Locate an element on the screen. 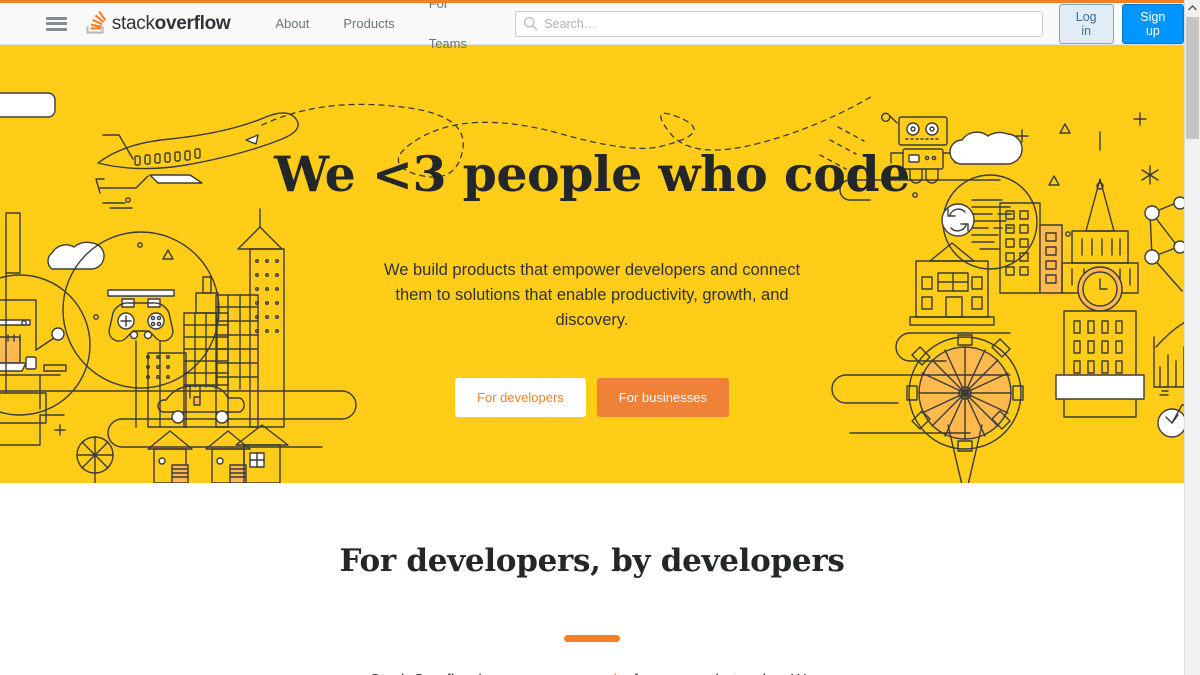 The width and height of the screenshot is (1200, 675). scrollbar-up-arrow is located at coordinates (1192, 8).